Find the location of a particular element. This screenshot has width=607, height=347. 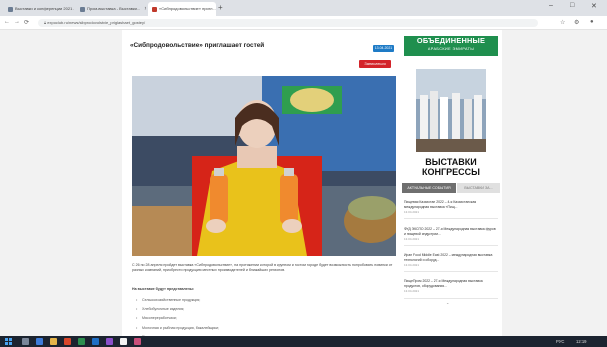

register-button: Записаться is located at coordinates (375, 64).